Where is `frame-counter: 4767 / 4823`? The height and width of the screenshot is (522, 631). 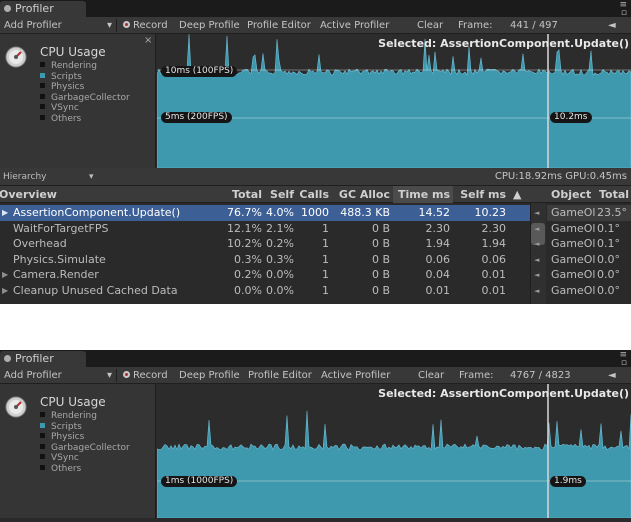 frame-counter: 4767 / 4823 is located at coordinates (540, 375).